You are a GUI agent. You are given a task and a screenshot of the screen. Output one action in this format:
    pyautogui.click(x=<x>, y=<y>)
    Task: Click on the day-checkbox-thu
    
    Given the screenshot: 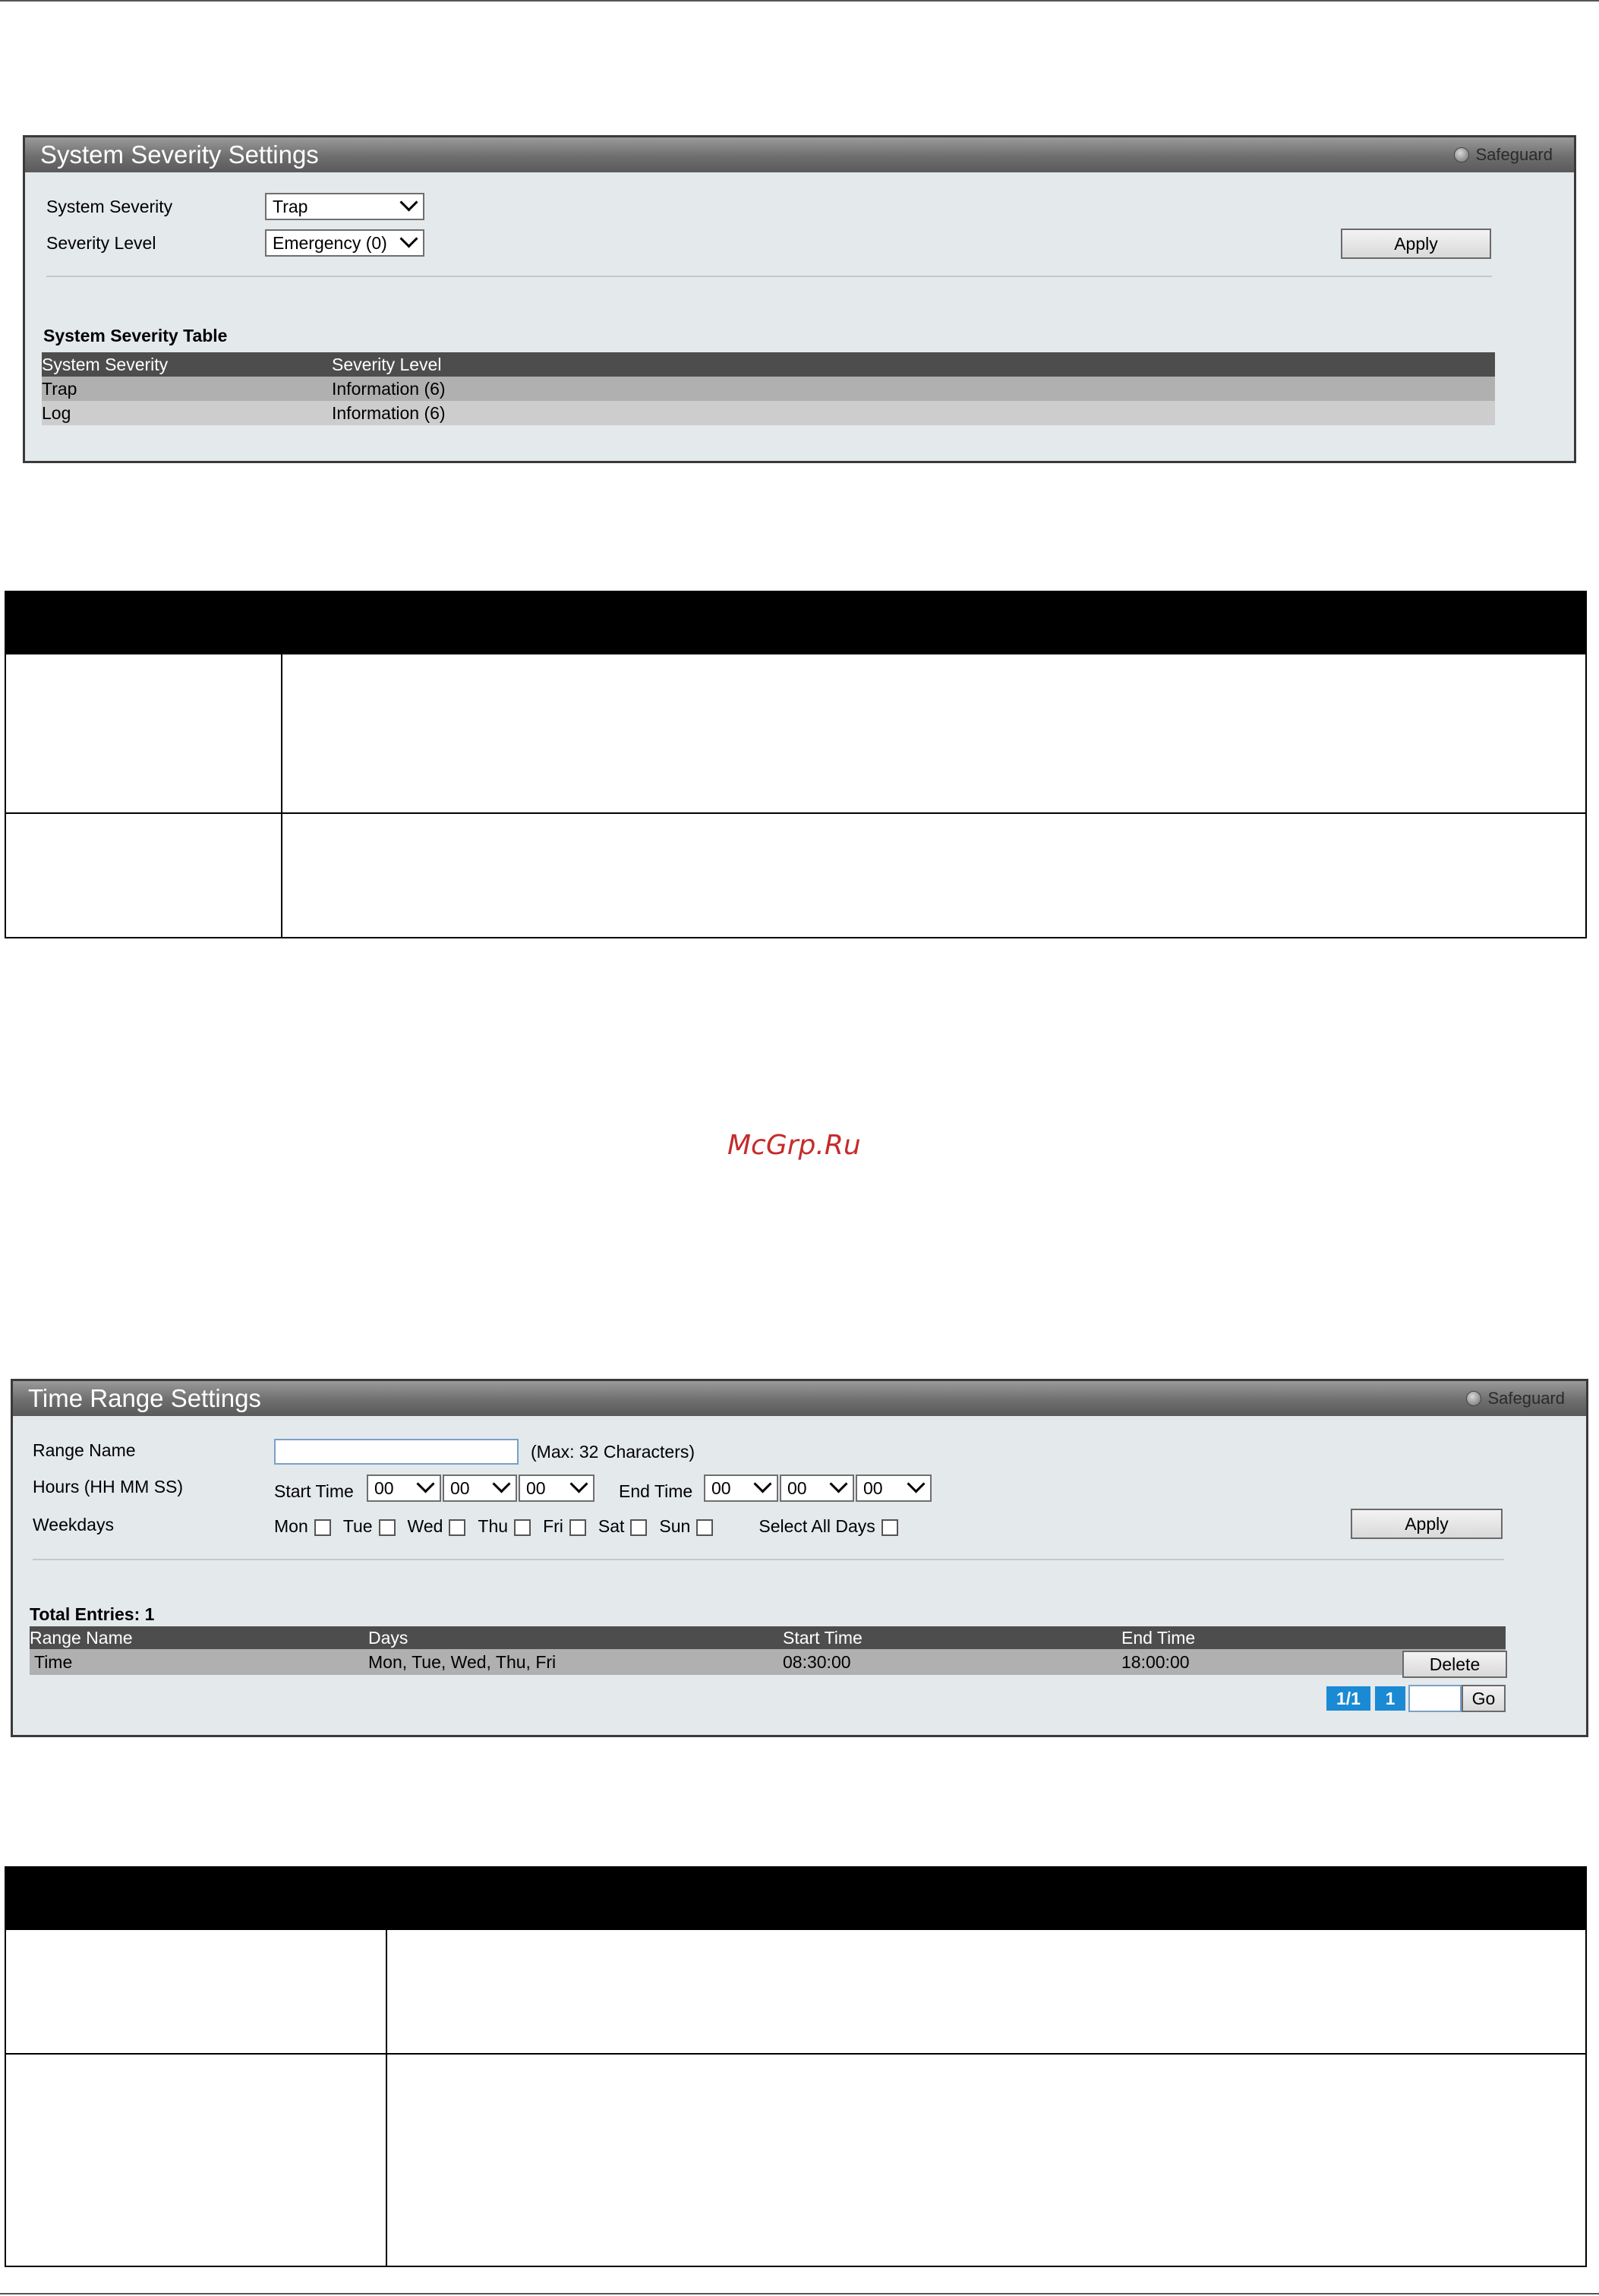 What is the action you would take?
    pyautogui.click(x=523, y=1528)
    